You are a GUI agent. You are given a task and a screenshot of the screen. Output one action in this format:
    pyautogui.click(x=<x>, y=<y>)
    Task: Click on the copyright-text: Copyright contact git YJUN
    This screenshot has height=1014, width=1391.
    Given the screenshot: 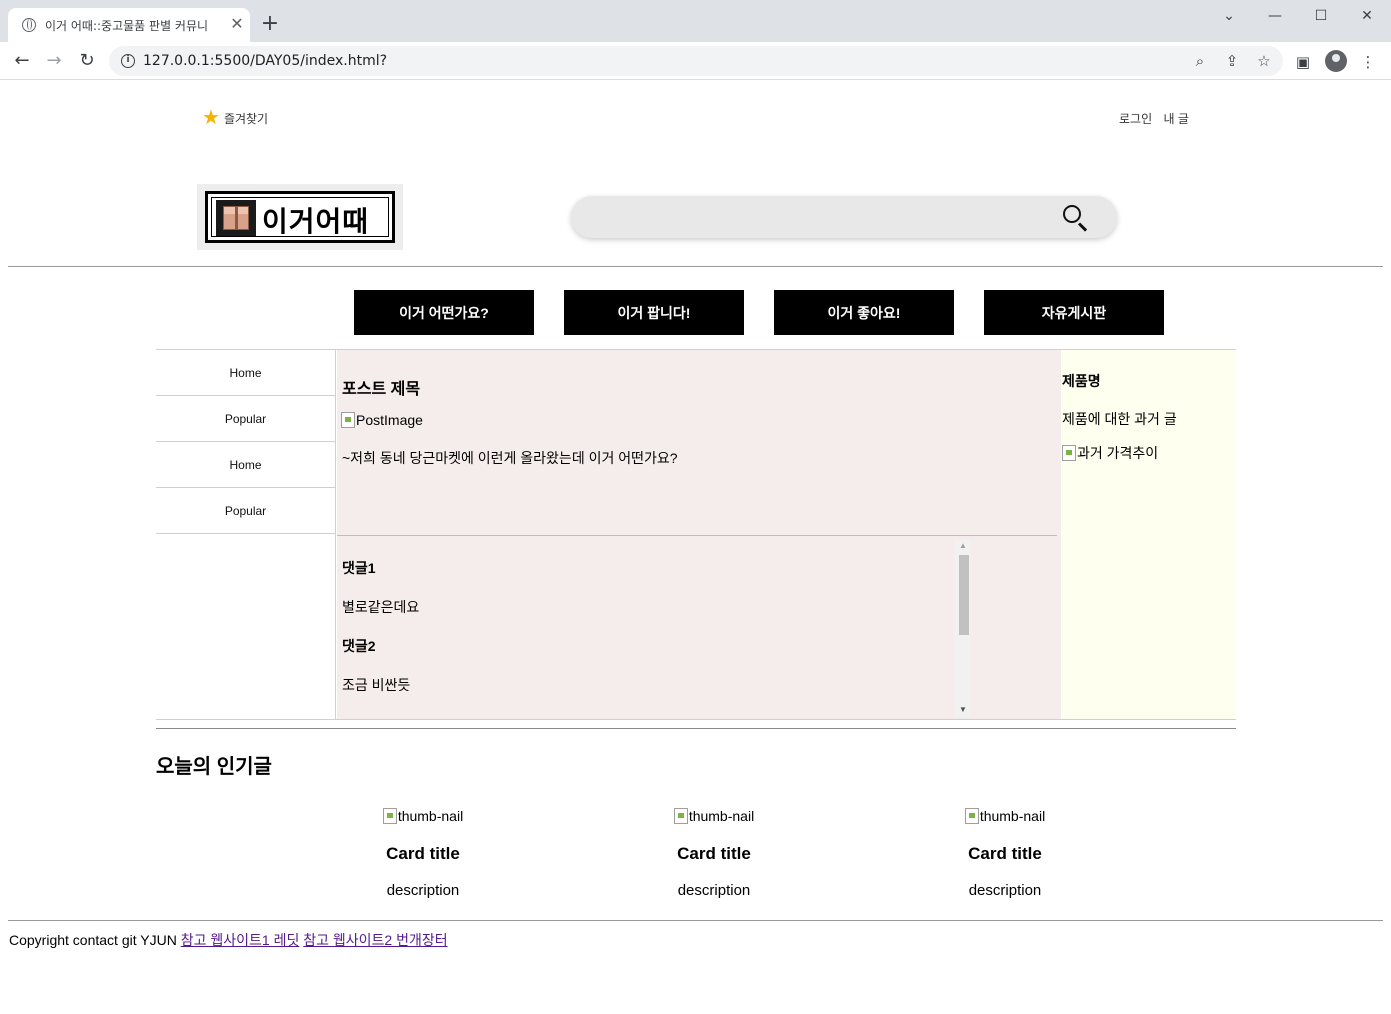 What is the action you would take?
    pyautogui.click(x=93, y=940)
    